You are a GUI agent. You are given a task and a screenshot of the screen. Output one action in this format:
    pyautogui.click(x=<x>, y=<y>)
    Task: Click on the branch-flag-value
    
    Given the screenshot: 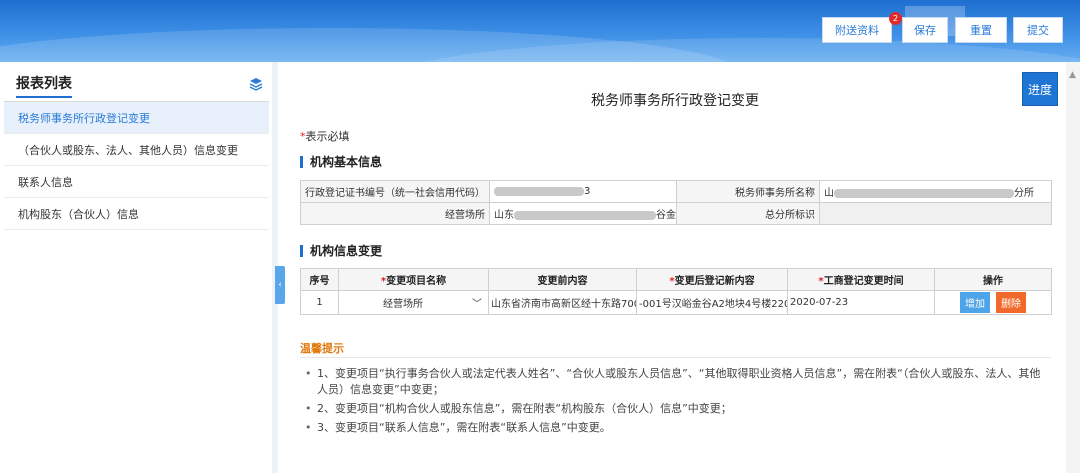 What is the action you would take?
    pyautogui.click(x=935, y=213)
    